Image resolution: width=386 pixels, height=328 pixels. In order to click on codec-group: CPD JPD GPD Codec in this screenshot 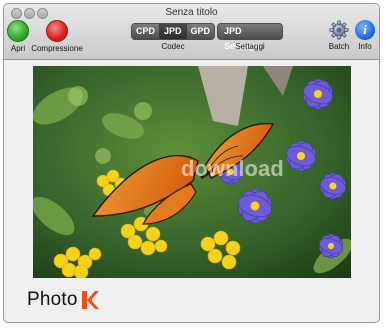, I will do `click(173, 37)`.